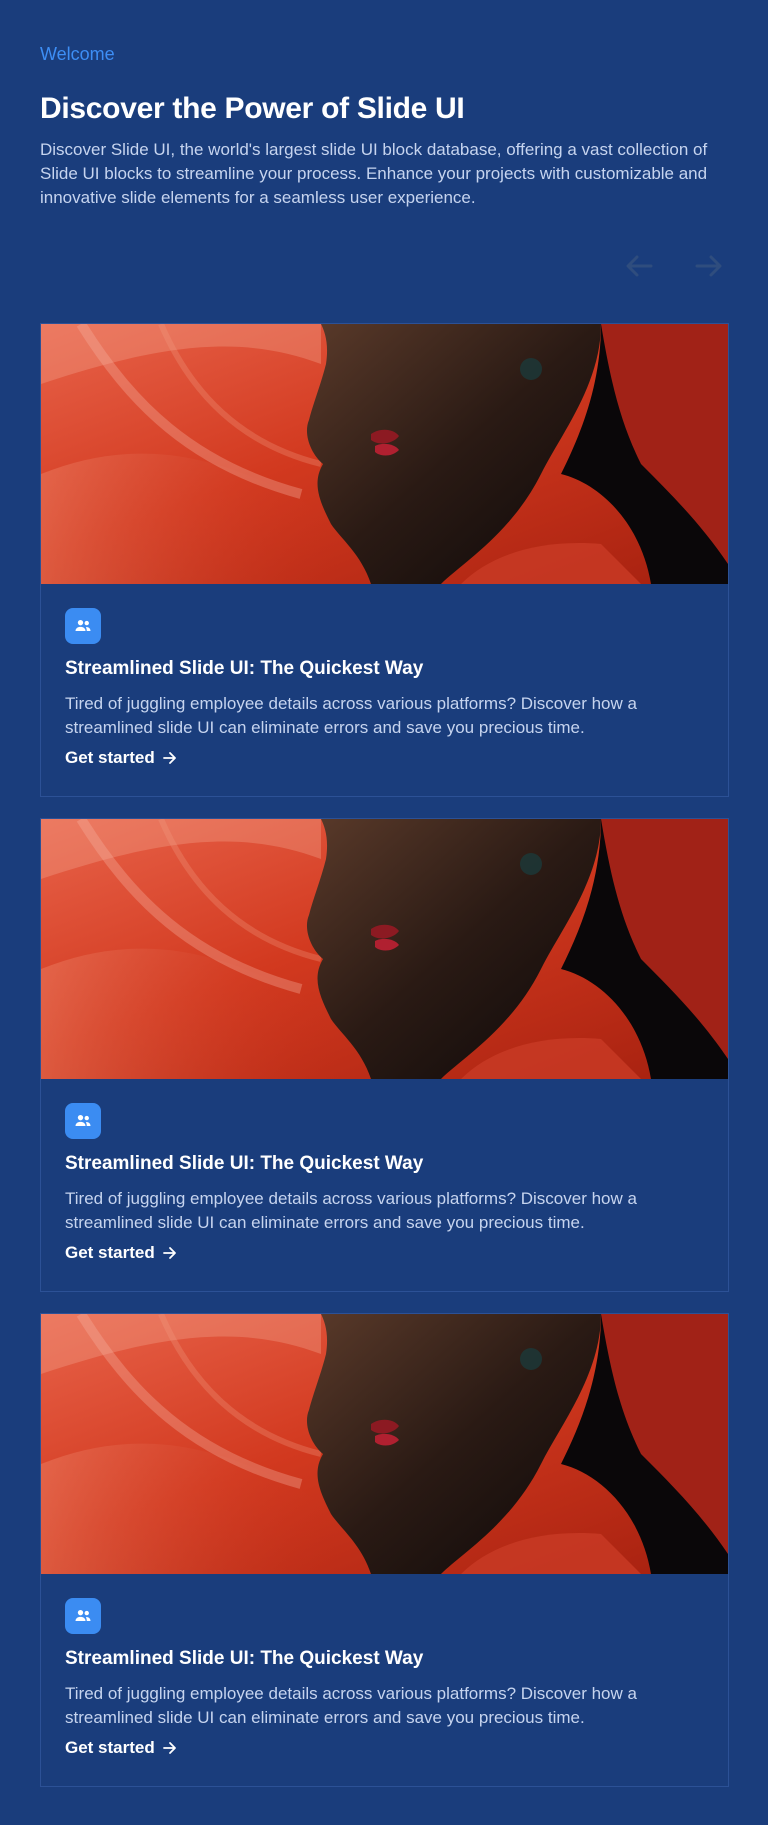  What do you see at coordinates (77, 54) in the screenshot?
I see `eyebrow-label: Welcome` at bounding box center [77, 54].